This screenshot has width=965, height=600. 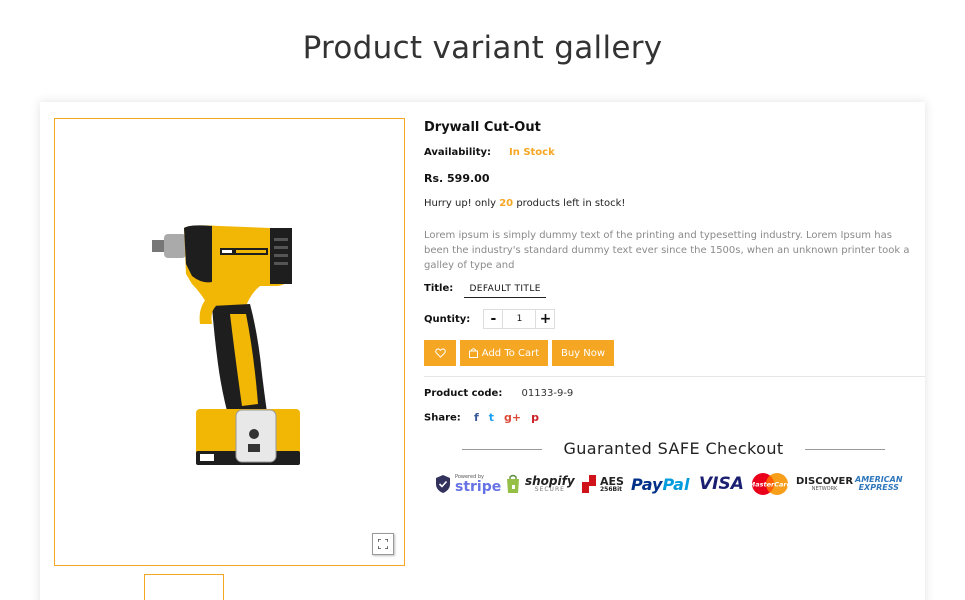 I want to click on shopify-logo: shopify SECURE, so click(x=540, y=484).